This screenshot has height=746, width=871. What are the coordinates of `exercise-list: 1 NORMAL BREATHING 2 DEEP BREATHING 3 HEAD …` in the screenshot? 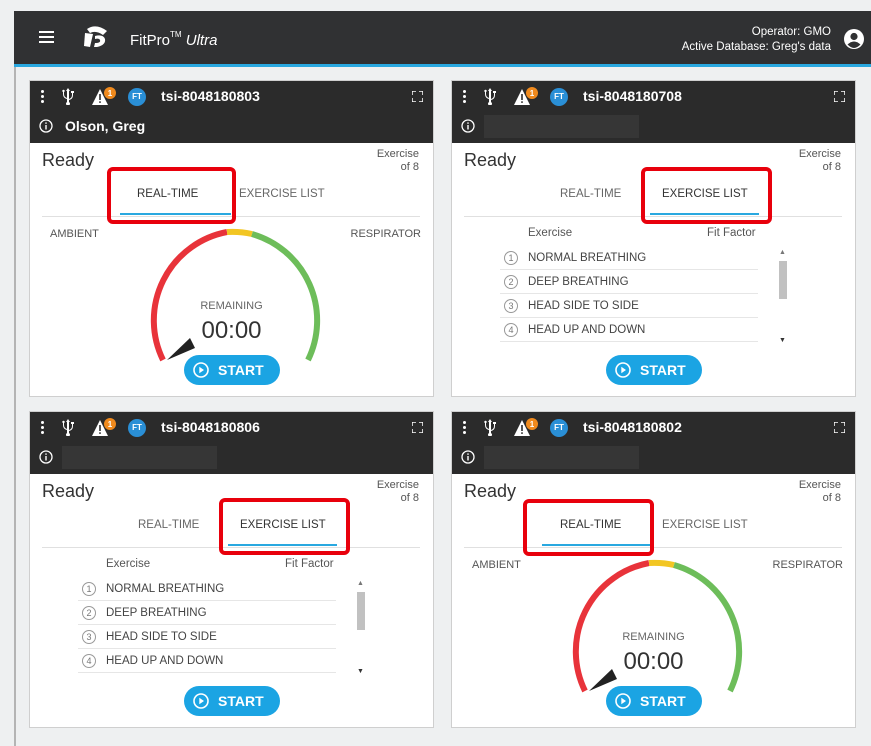 It's located at (207, 625).